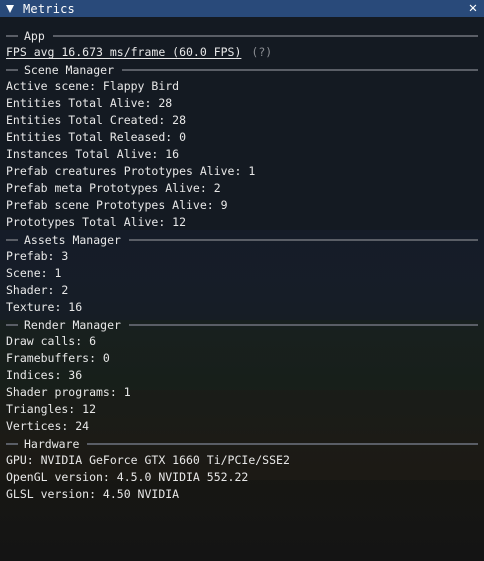  Describe the element at coordinates (51, 341) in the screenshot. I see `stat-row: Draw calls: 6` at that location.